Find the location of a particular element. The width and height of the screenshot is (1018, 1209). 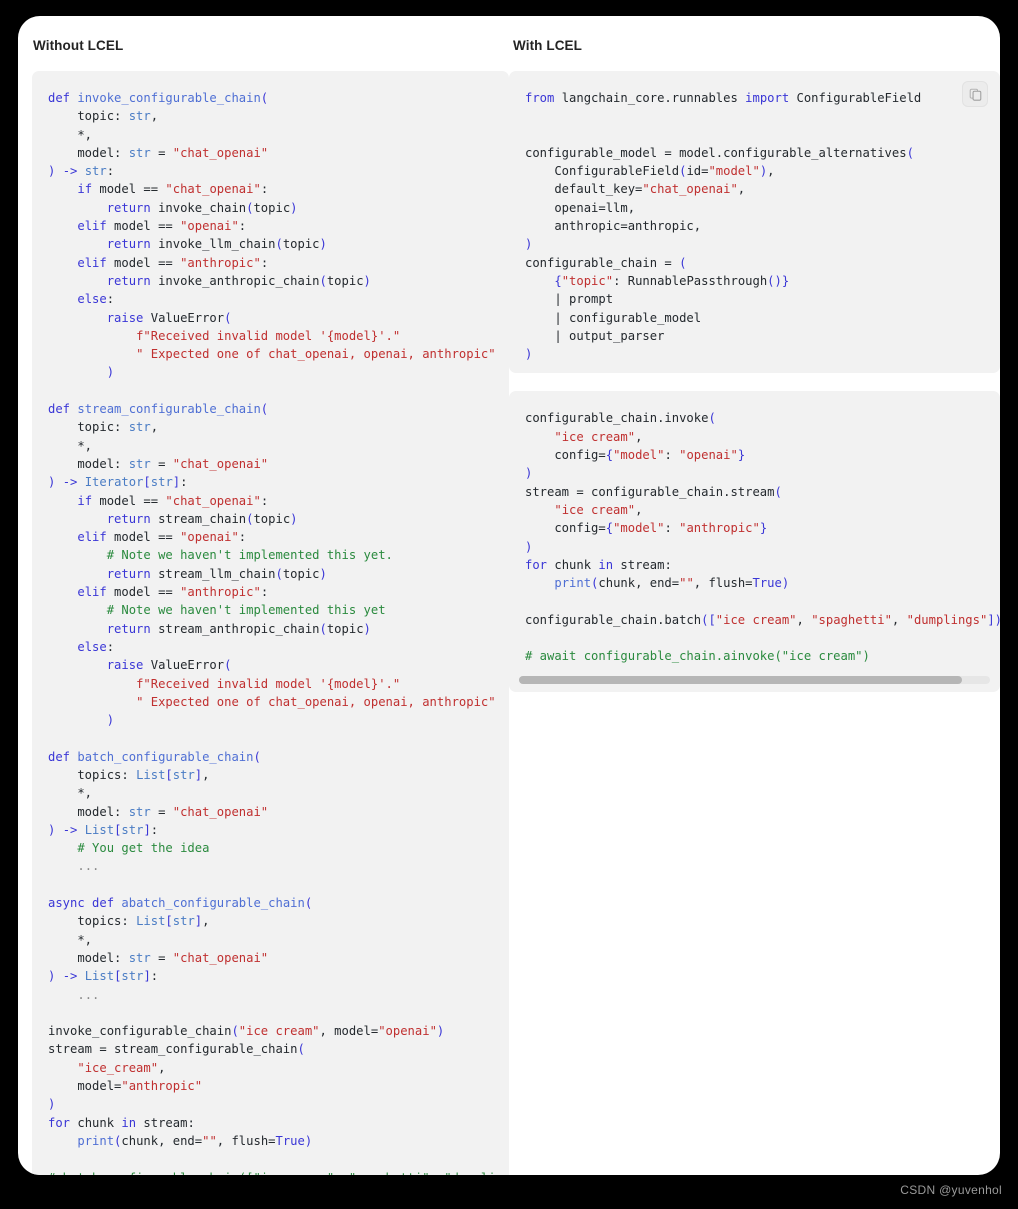

column-title-without-lcel: Without LCEL is located at coordinates (78, 45).